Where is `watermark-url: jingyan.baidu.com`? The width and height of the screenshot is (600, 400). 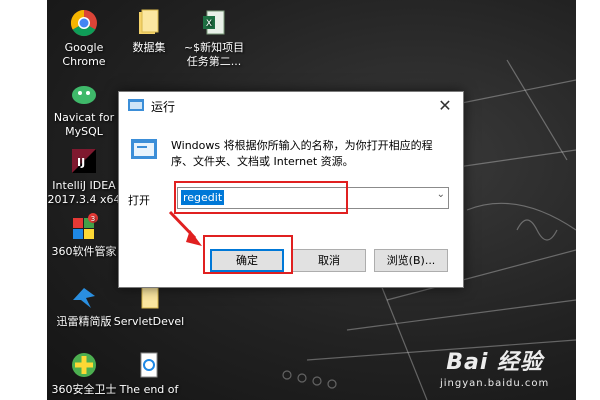
watermark-url: jingyan.baidu.com is located at coordinates (495, 383).